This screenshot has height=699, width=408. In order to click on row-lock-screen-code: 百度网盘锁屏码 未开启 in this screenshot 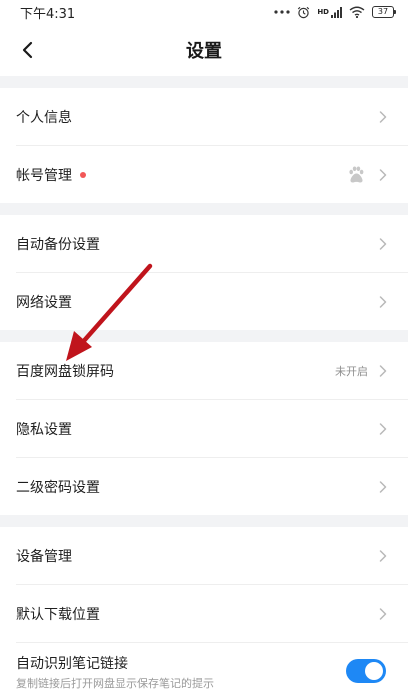, I will do `click(204, 370)`.